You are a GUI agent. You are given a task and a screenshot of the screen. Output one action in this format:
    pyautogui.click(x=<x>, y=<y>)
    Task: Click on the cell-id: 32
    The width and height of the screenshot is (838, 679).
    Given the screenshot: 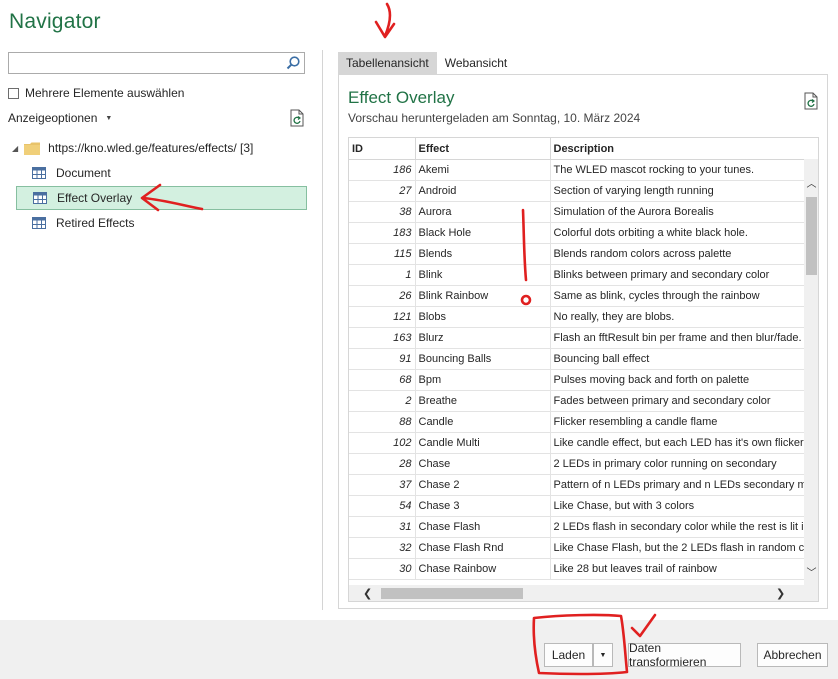 What is the action you would take?
    pyautogui.click(x=382, y=548)
    